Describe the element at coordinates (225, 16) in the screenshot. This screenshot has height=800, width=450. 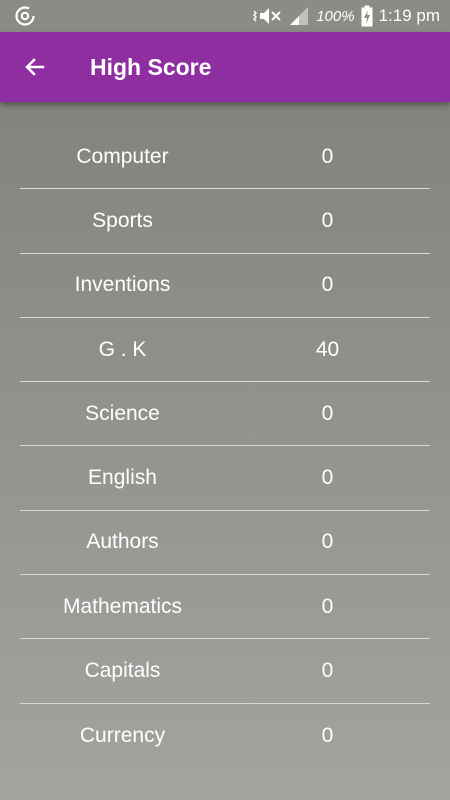
I see `status-bar: 100% 1:19 pm` at that location.